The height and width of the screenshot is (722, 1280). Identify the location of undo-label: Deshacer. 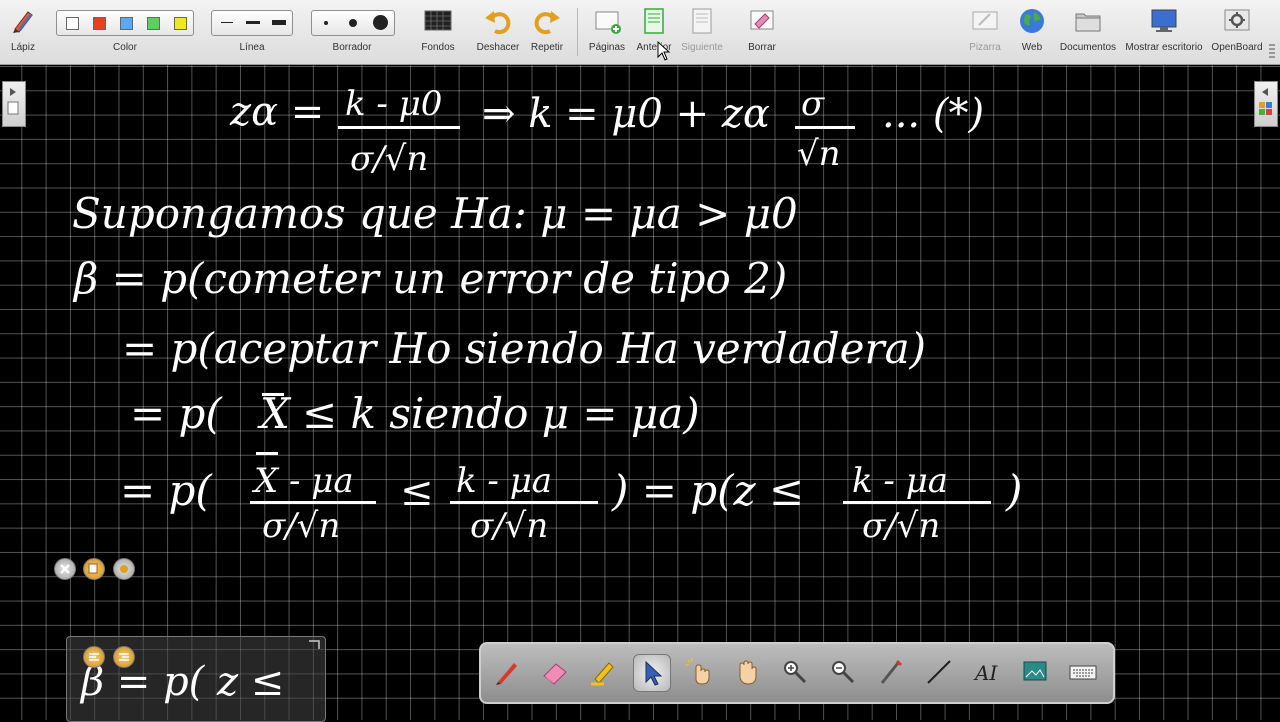
(498, 47).